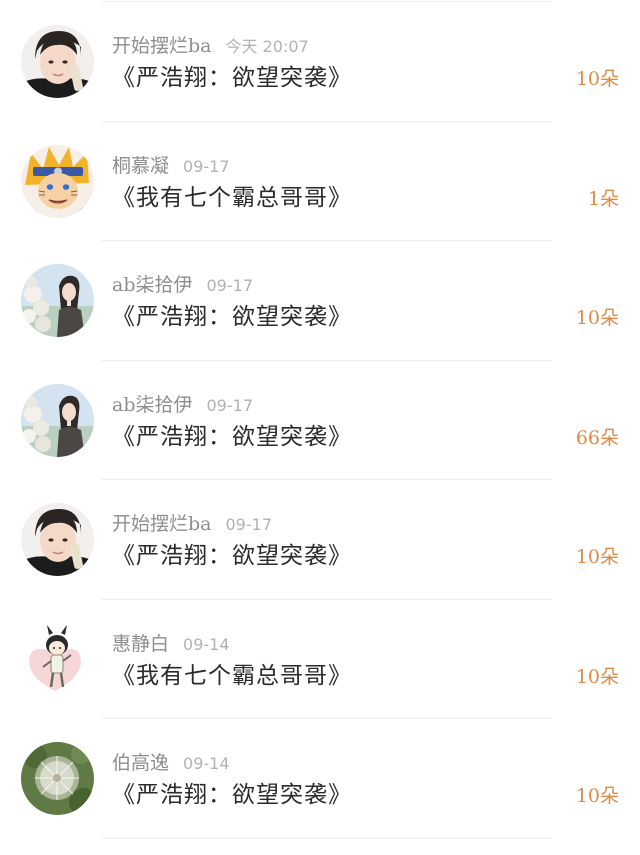 The image size is (640, 855). What do you see at coordinates (603, 198) in the screenshot?
I see `flower-count: 1朵` at bounding box center [603, 198].